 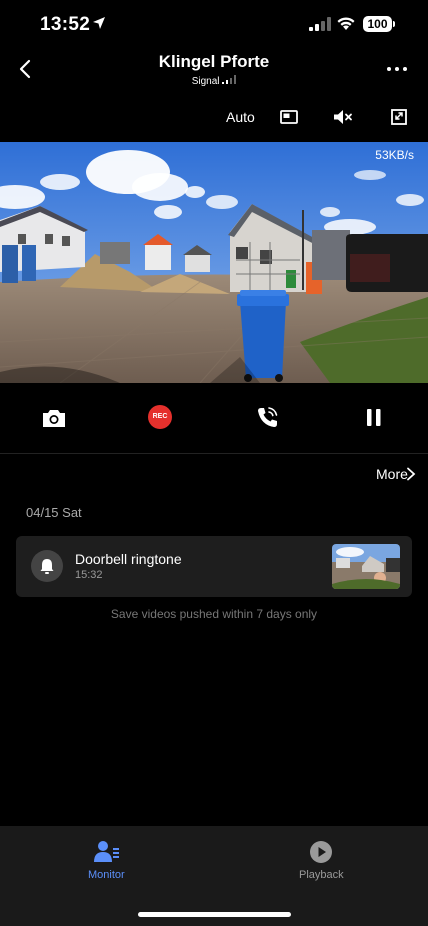 What do you see at coordinates (214, 876) in the screenshot?
I see `bottom-nav` at bounding box center [214, 876].